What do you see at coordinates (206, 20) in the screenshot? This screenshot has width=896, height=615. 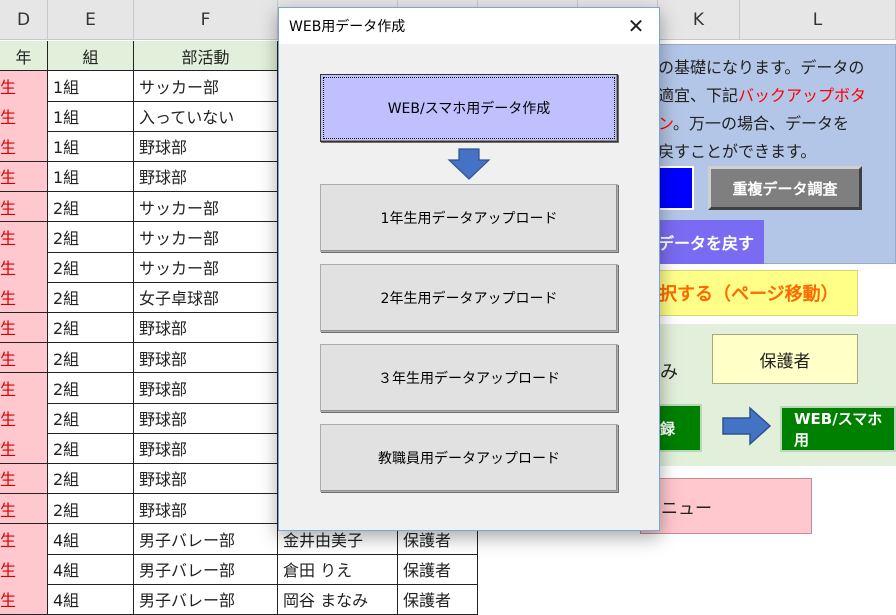 I see `column-header-f: F` at bounding box center [206, 20].